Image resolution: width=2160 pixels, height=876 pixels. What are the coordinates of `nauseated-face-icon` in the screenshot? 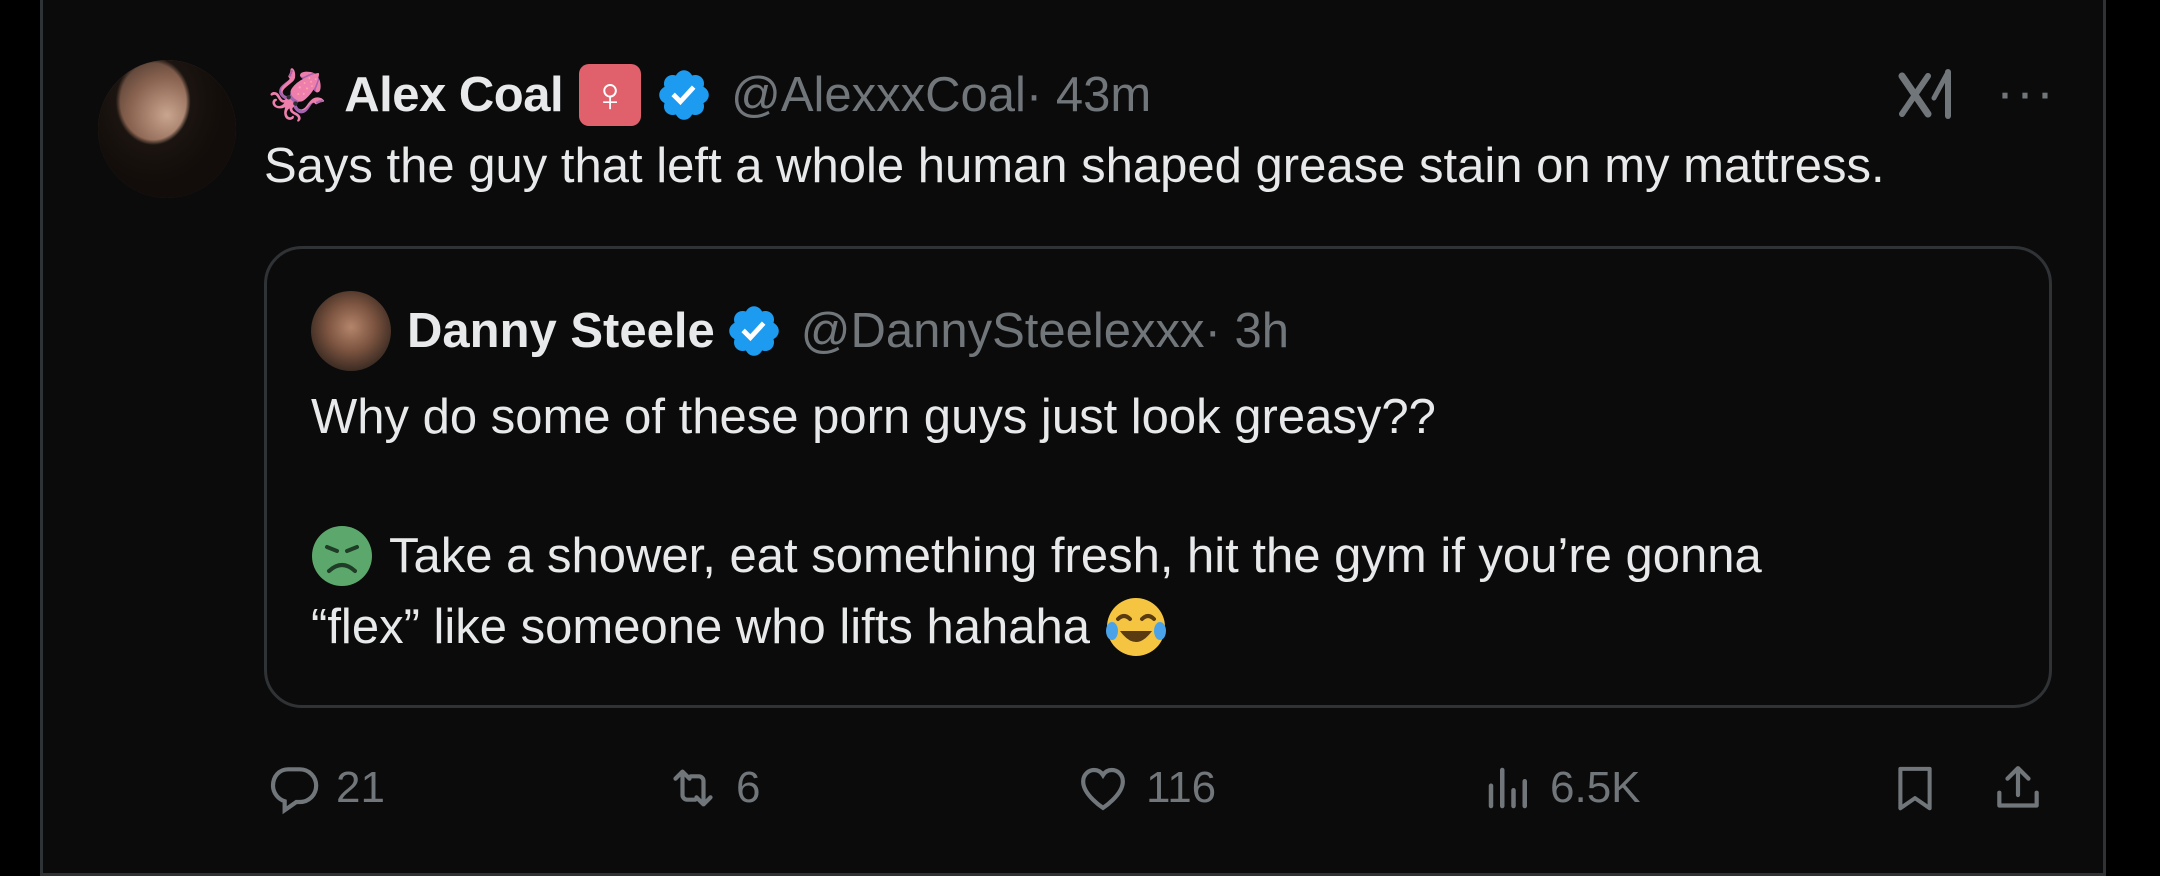 It's located at (342, 556).